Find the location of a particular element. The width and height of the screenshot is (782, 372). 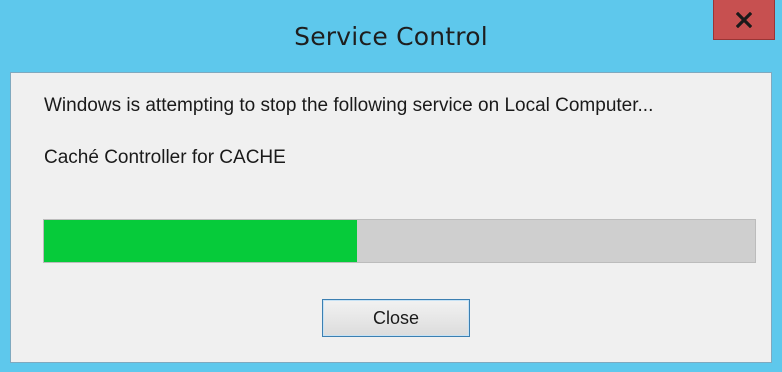

progress-bar-fill is located at coordinates (200, 241).